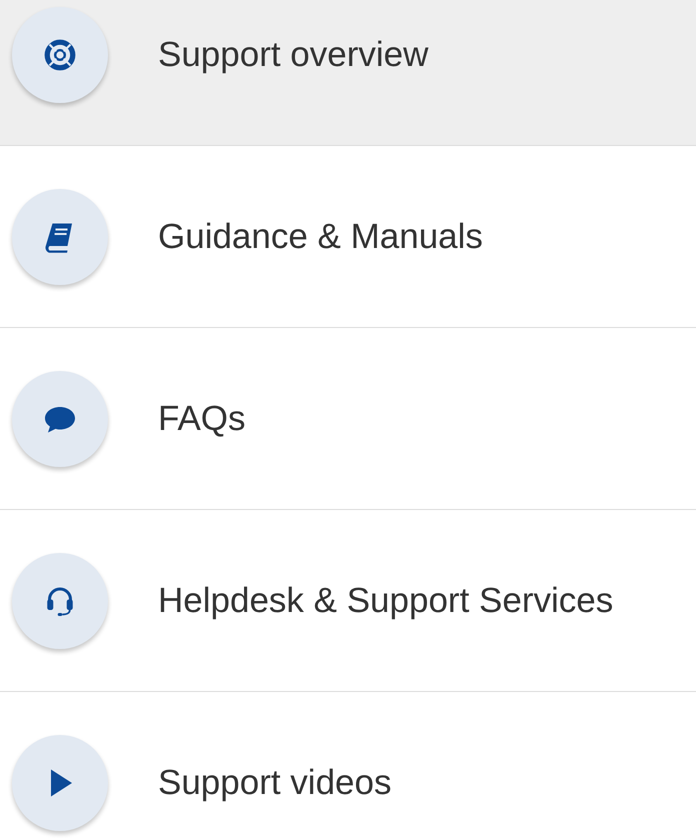  Describe the element at coordinates (320, 236) in the screenshot. I see `menu-label: Guidance & Manuals` at that location.